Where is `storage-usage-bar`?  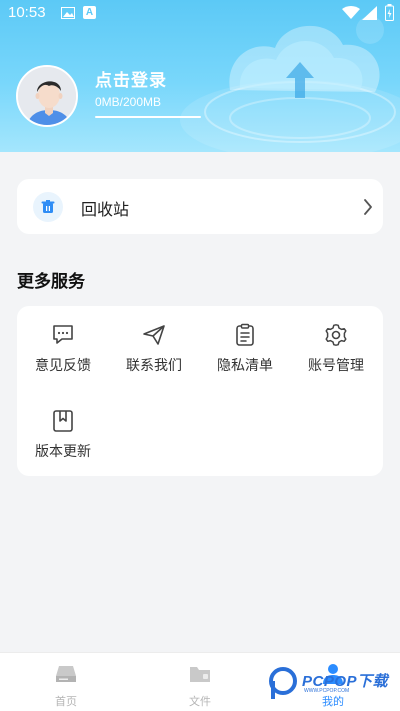
storage-usage-bar is located at coordinates (148, 117).